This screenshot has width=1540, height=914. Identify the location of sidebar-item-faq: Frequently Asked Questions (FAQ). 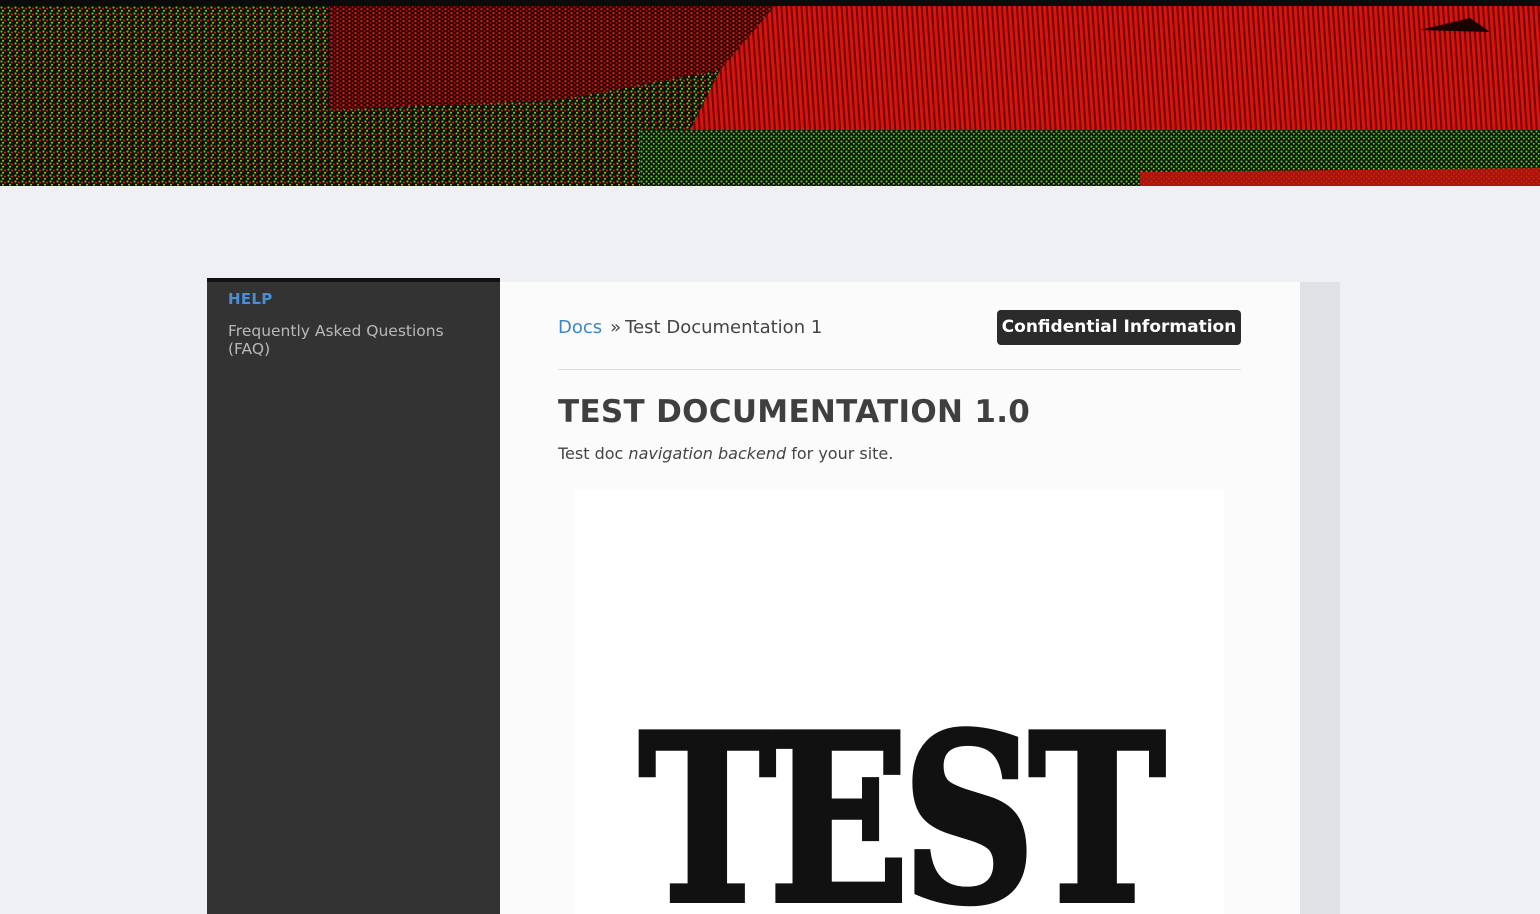
(353, 340).